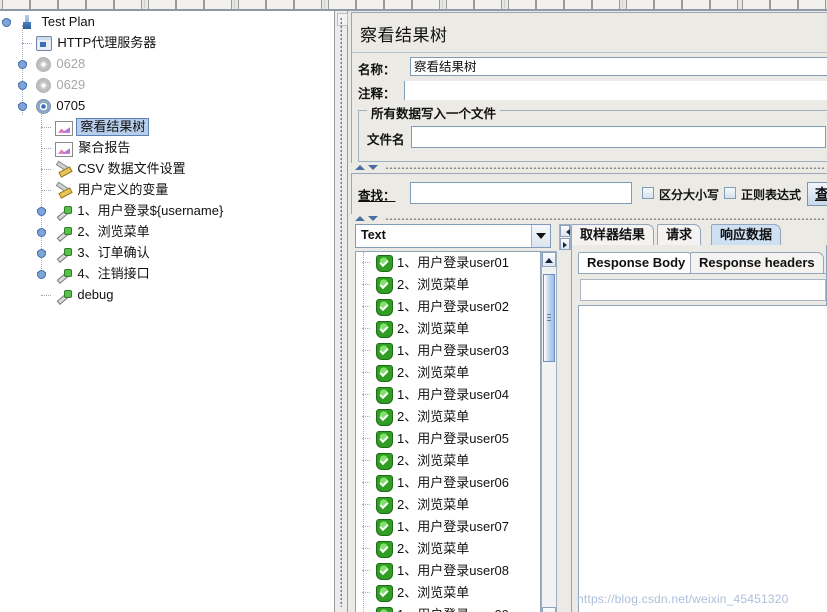 The height and width of the screenshot is (612, 827). I want to click on search-button: 查找, so click(817, 194).